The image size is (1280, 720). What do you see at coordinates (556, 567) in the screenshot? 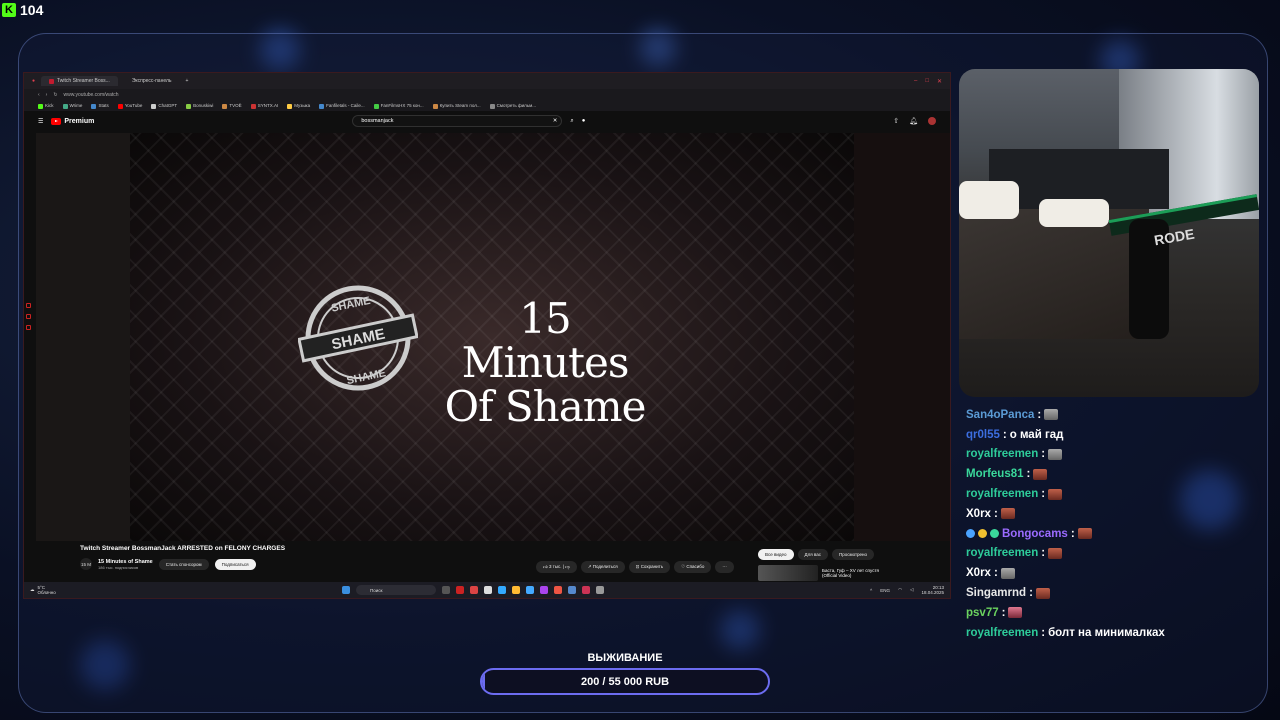
I see `like-button: 👍︎ 3 тыс. | 👎︎` at bounding box center [556, 567].